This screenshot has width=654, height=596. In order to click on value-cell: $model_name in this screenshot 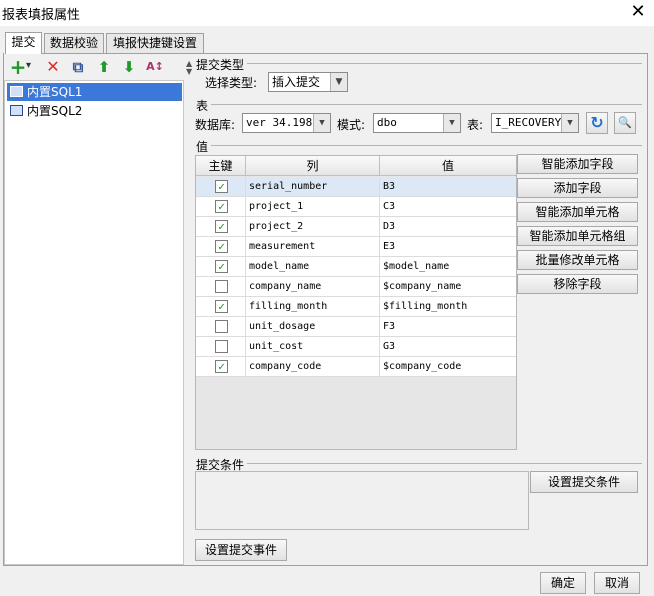, I will do `click(448, 267)`.